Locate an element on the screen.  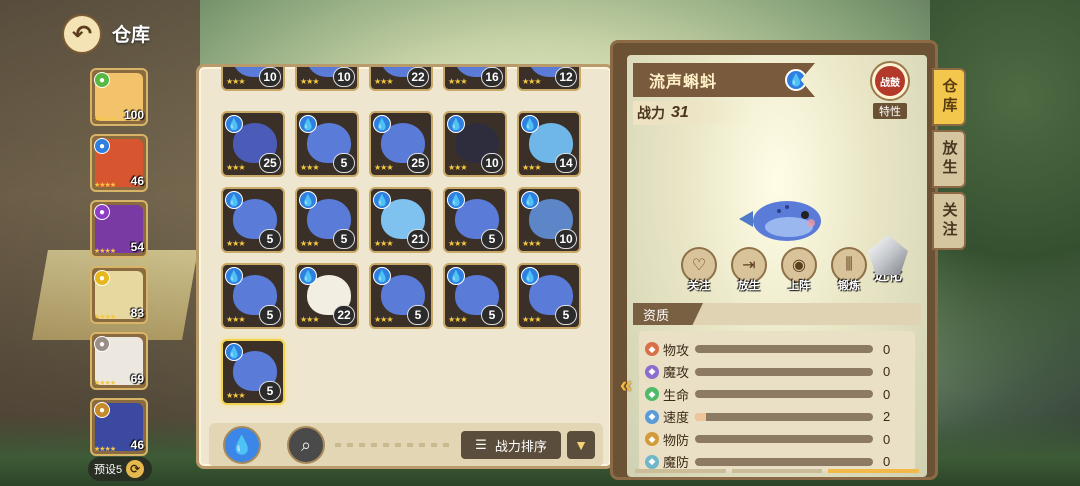
page-indicator is located at coordinates (777, 471).